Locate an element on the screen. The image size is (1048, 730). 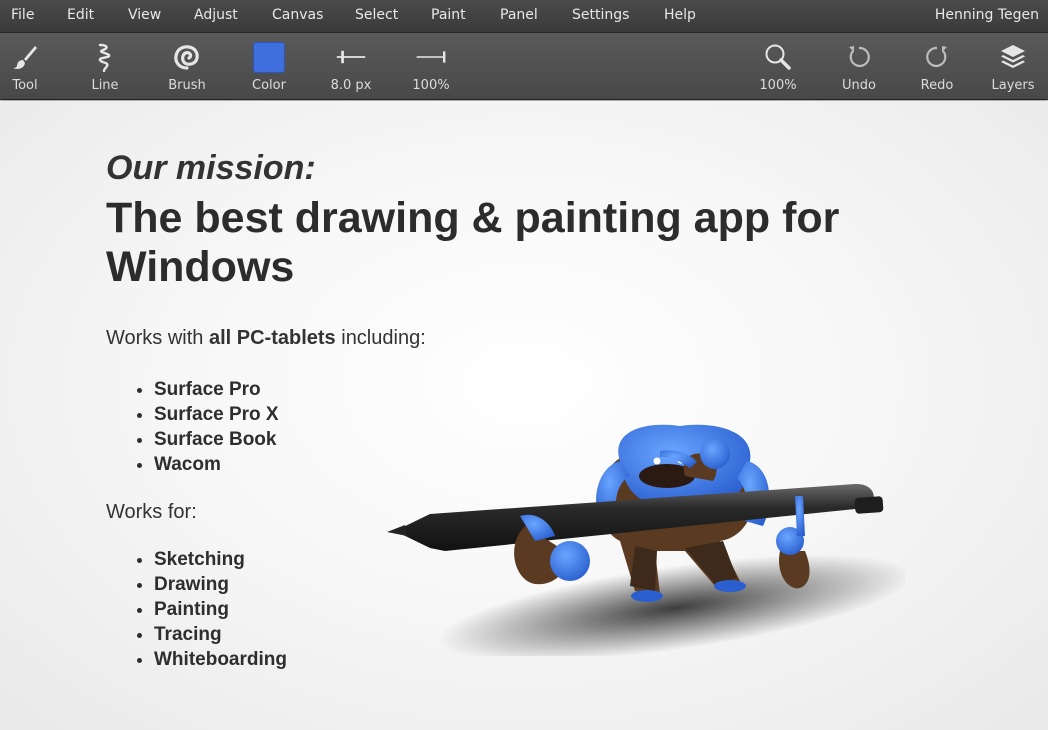
list-item: Sketching is located at coordinates (220, 559).